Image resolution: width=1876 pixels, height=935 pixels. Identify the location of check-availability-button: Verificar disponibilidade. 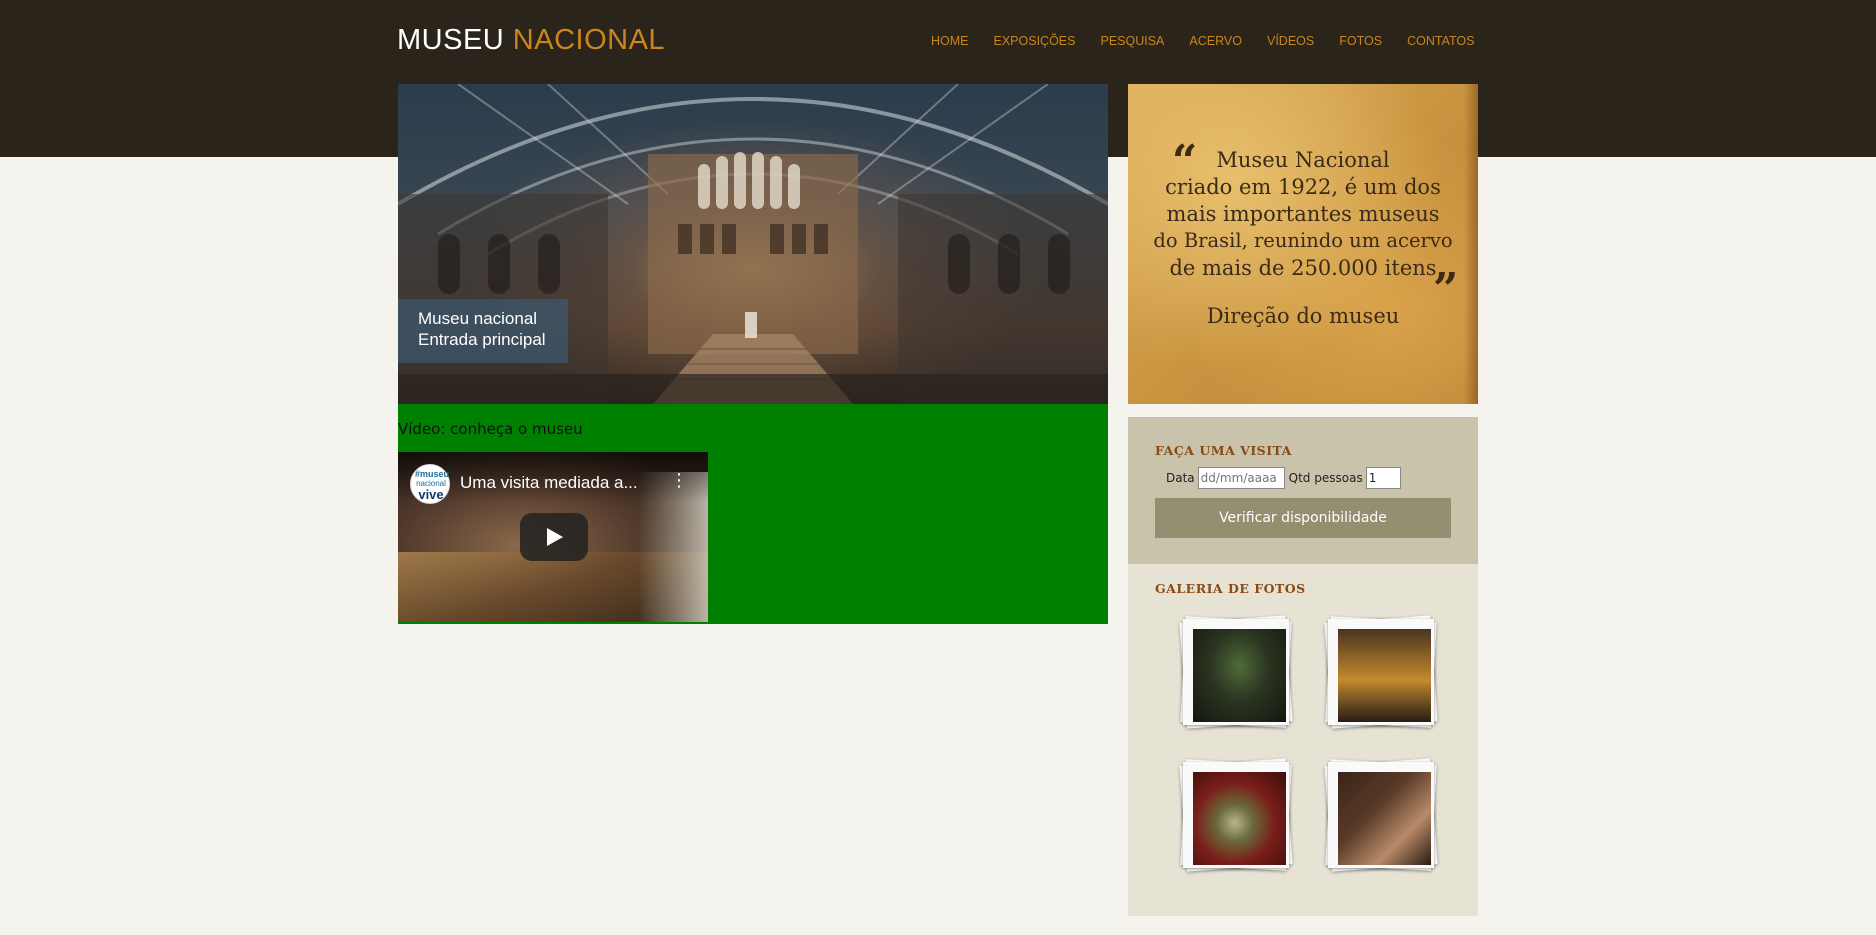
(1303, 518).